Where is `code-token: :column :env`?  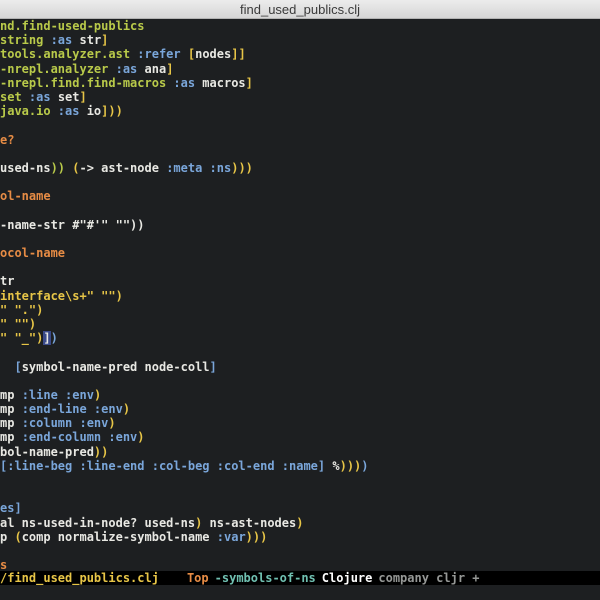 code-token: :column :env is located at coordinates (65, 423).